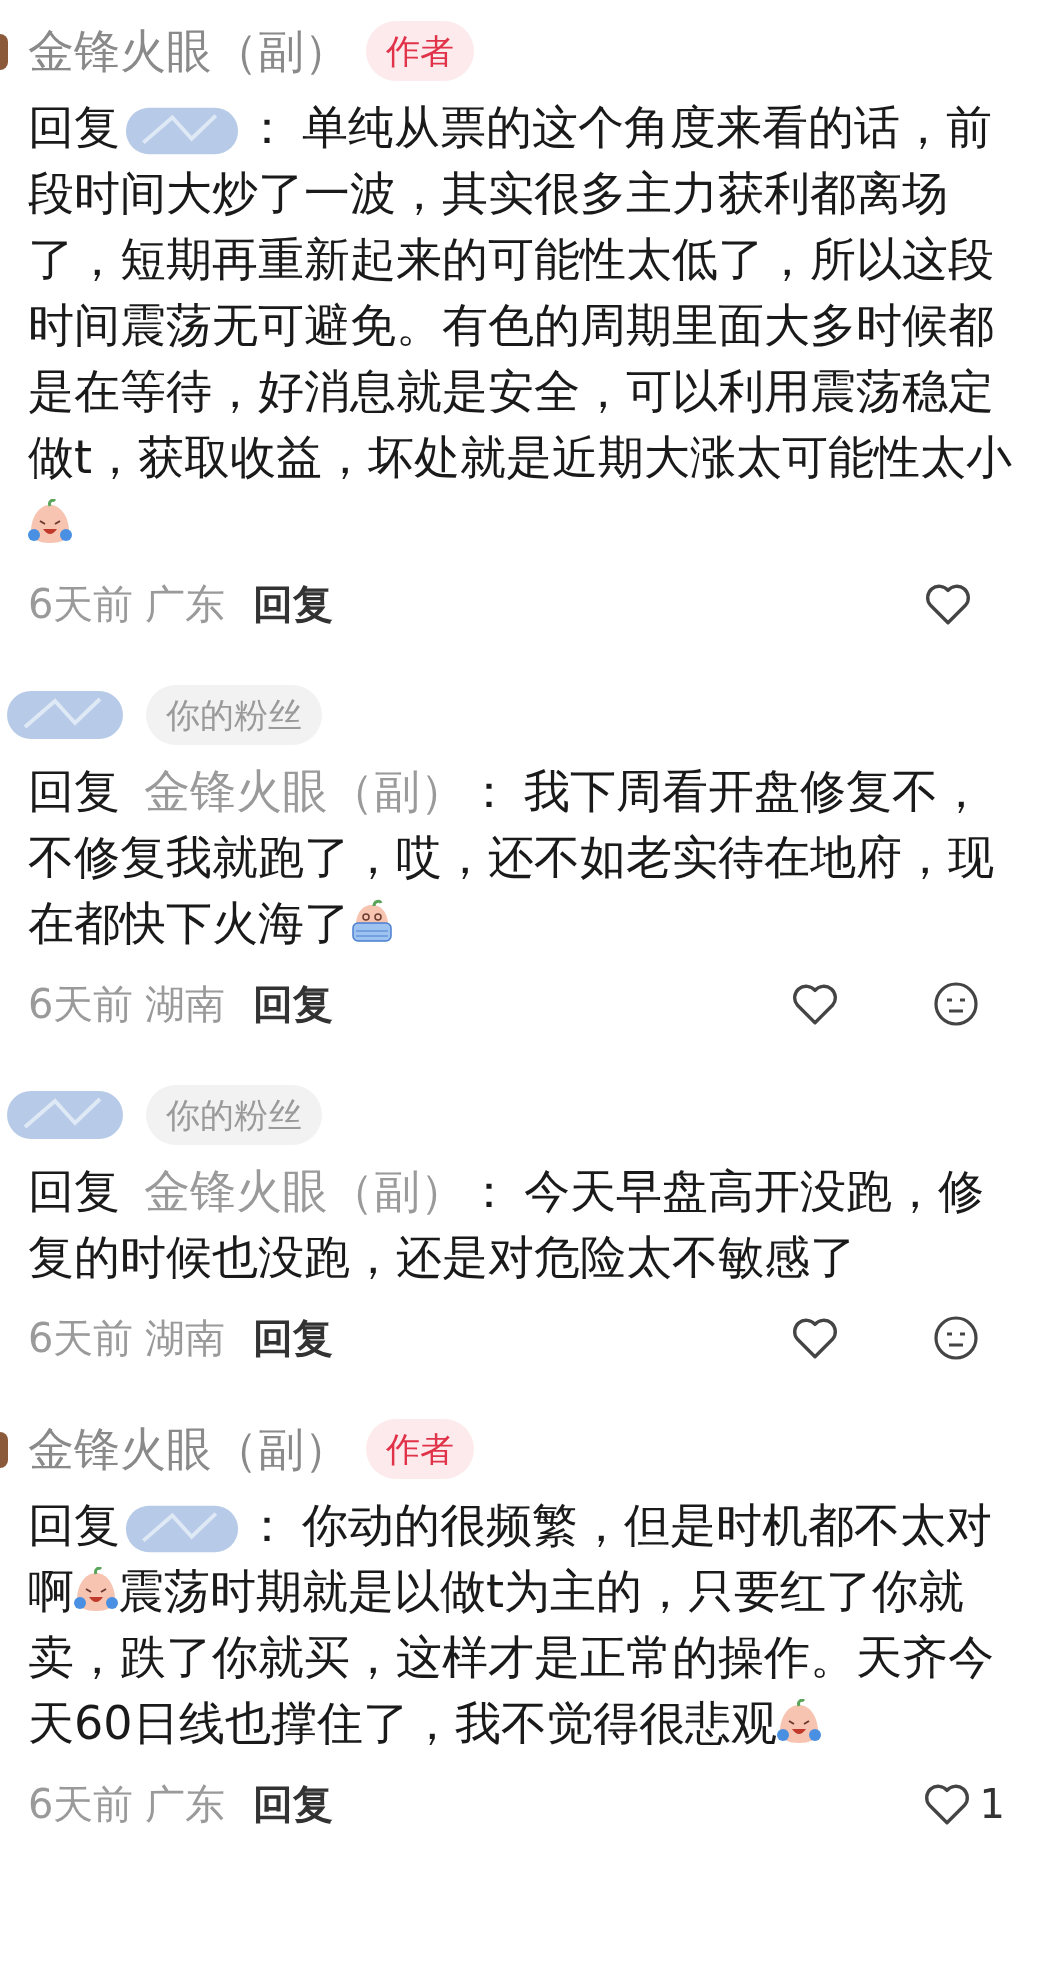  What do you see at coordinates (992, 1804) in the screenshot?
I see `like-count: 1` at bounding box center [992, 1804].